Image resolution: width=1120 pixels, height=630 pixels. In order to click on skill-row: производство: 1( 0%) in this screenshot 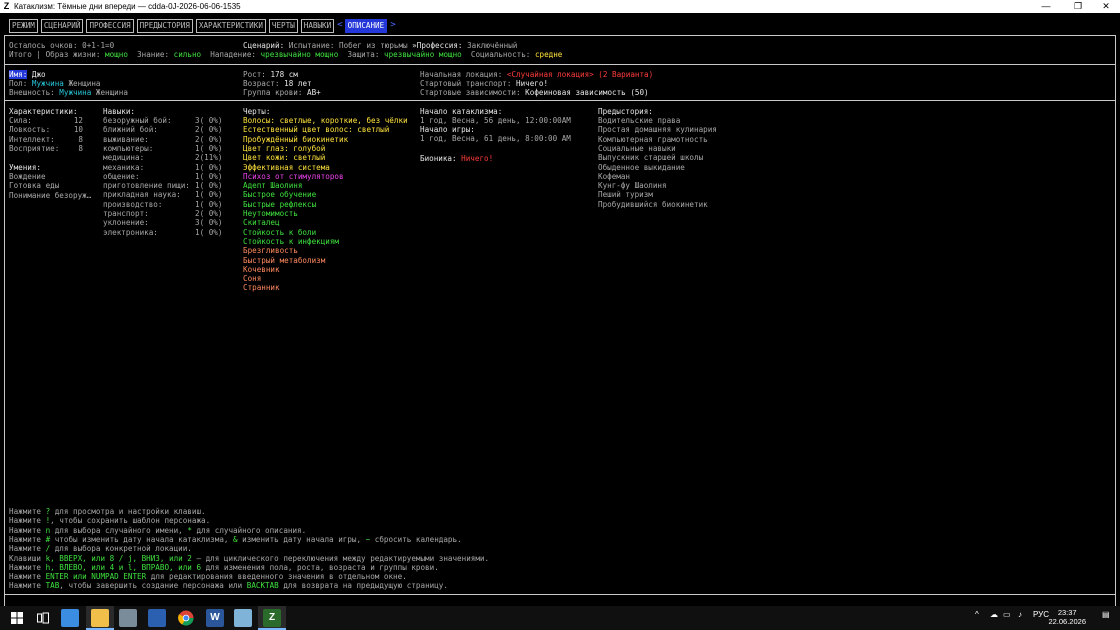, I will do `click(162, 204)`.